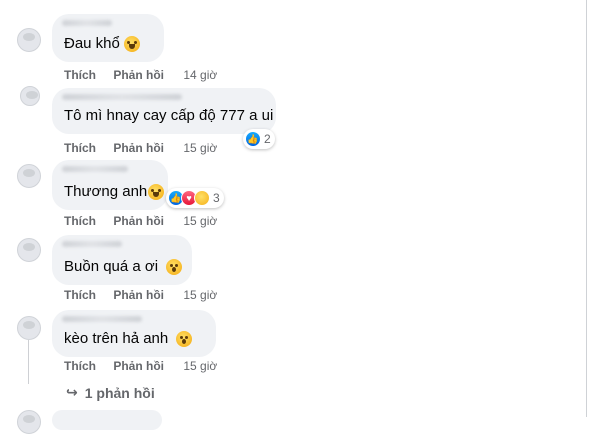  I want to click on view-replies-label: 1 phản hồi, so click(119, 392).